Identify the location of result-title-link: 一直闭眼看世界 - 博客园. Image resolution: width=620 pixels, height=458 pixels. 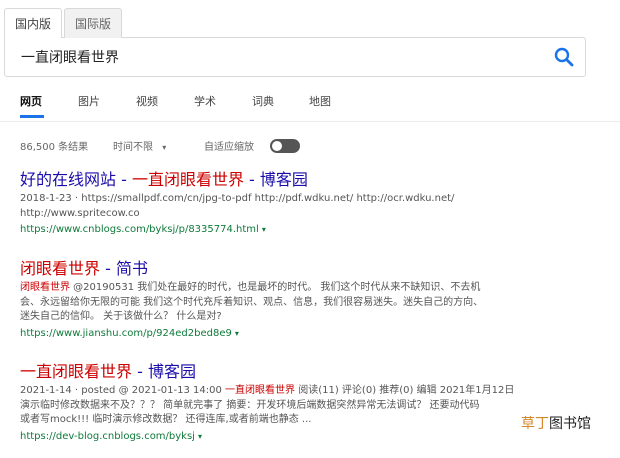
(300, 372).